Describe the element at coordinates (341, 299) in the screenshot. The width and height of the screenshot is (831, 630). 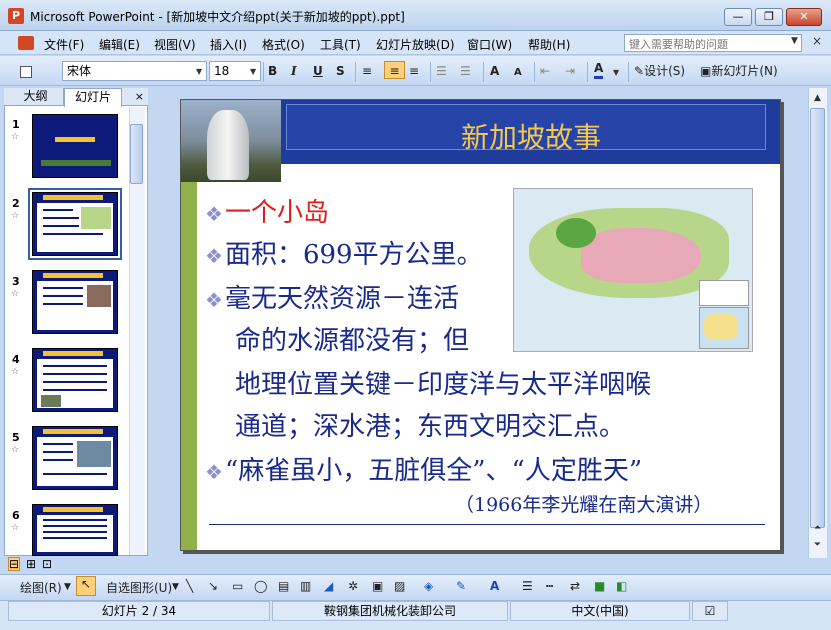
I see `bullet-text: 毫无天然资源－连活` at that location.